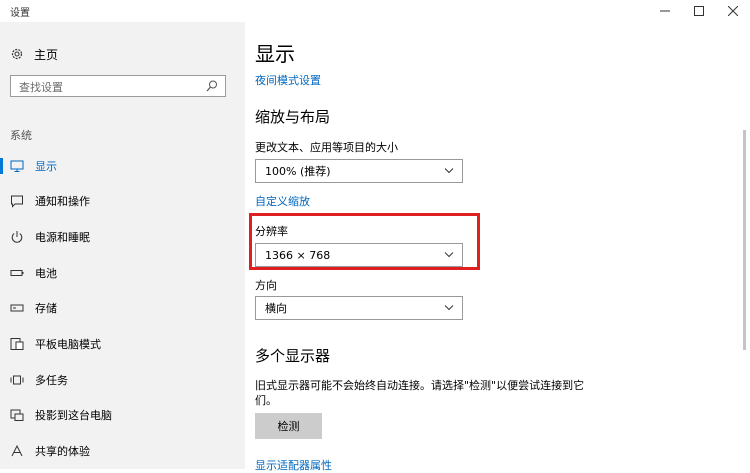 The height and width of the screenshot is (473, 750). Describe the element at coordinates (17, 201) in the screenshot. I see `notification-icon` at that location.